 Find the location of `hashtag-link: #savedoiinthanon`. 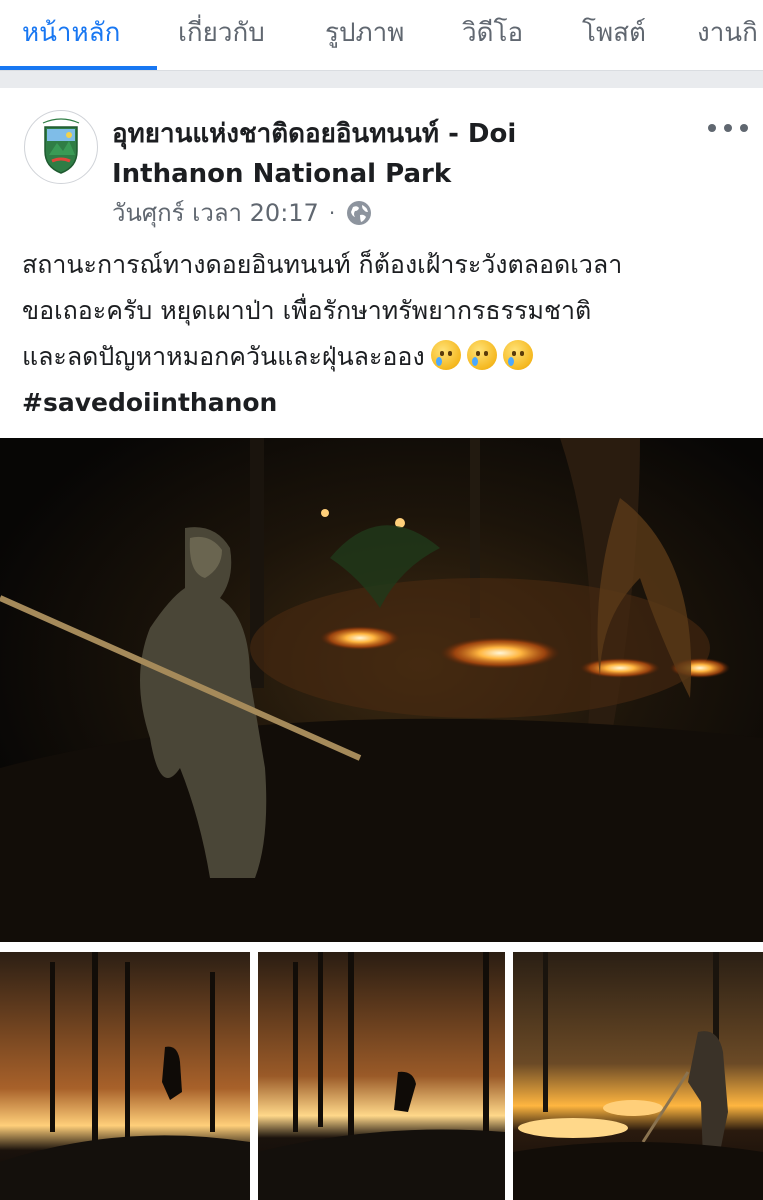

hashtag-link: #savedoiinthanon is located at coordinates (382, 403).